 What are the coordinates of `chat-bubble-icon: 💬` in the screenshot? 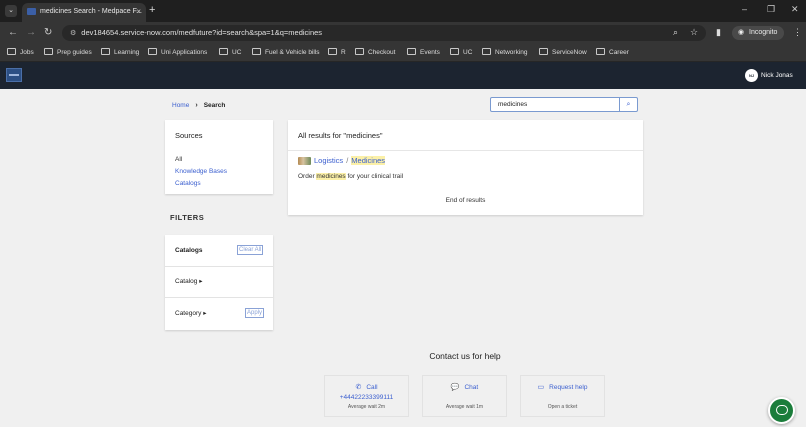 It's located at (455, 387).